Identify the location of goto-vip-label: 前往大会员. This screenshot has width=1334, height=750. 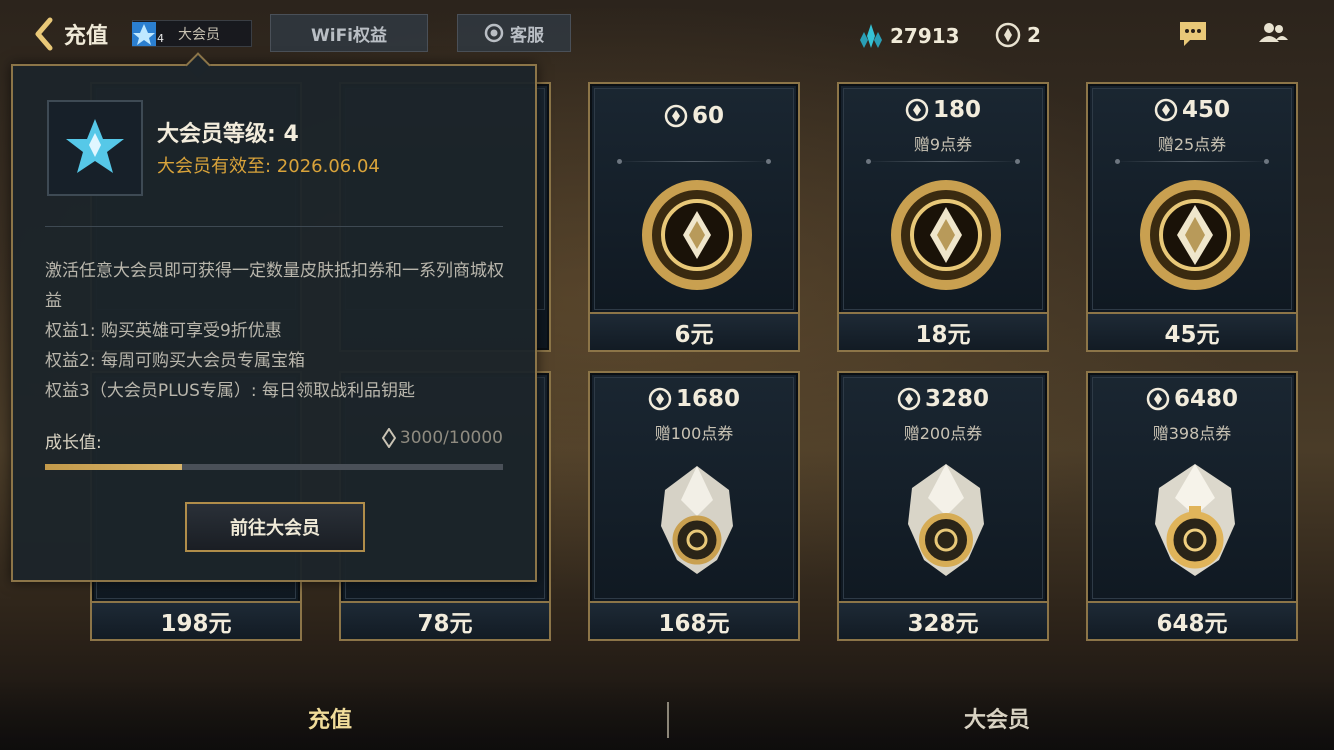
(275, 528).